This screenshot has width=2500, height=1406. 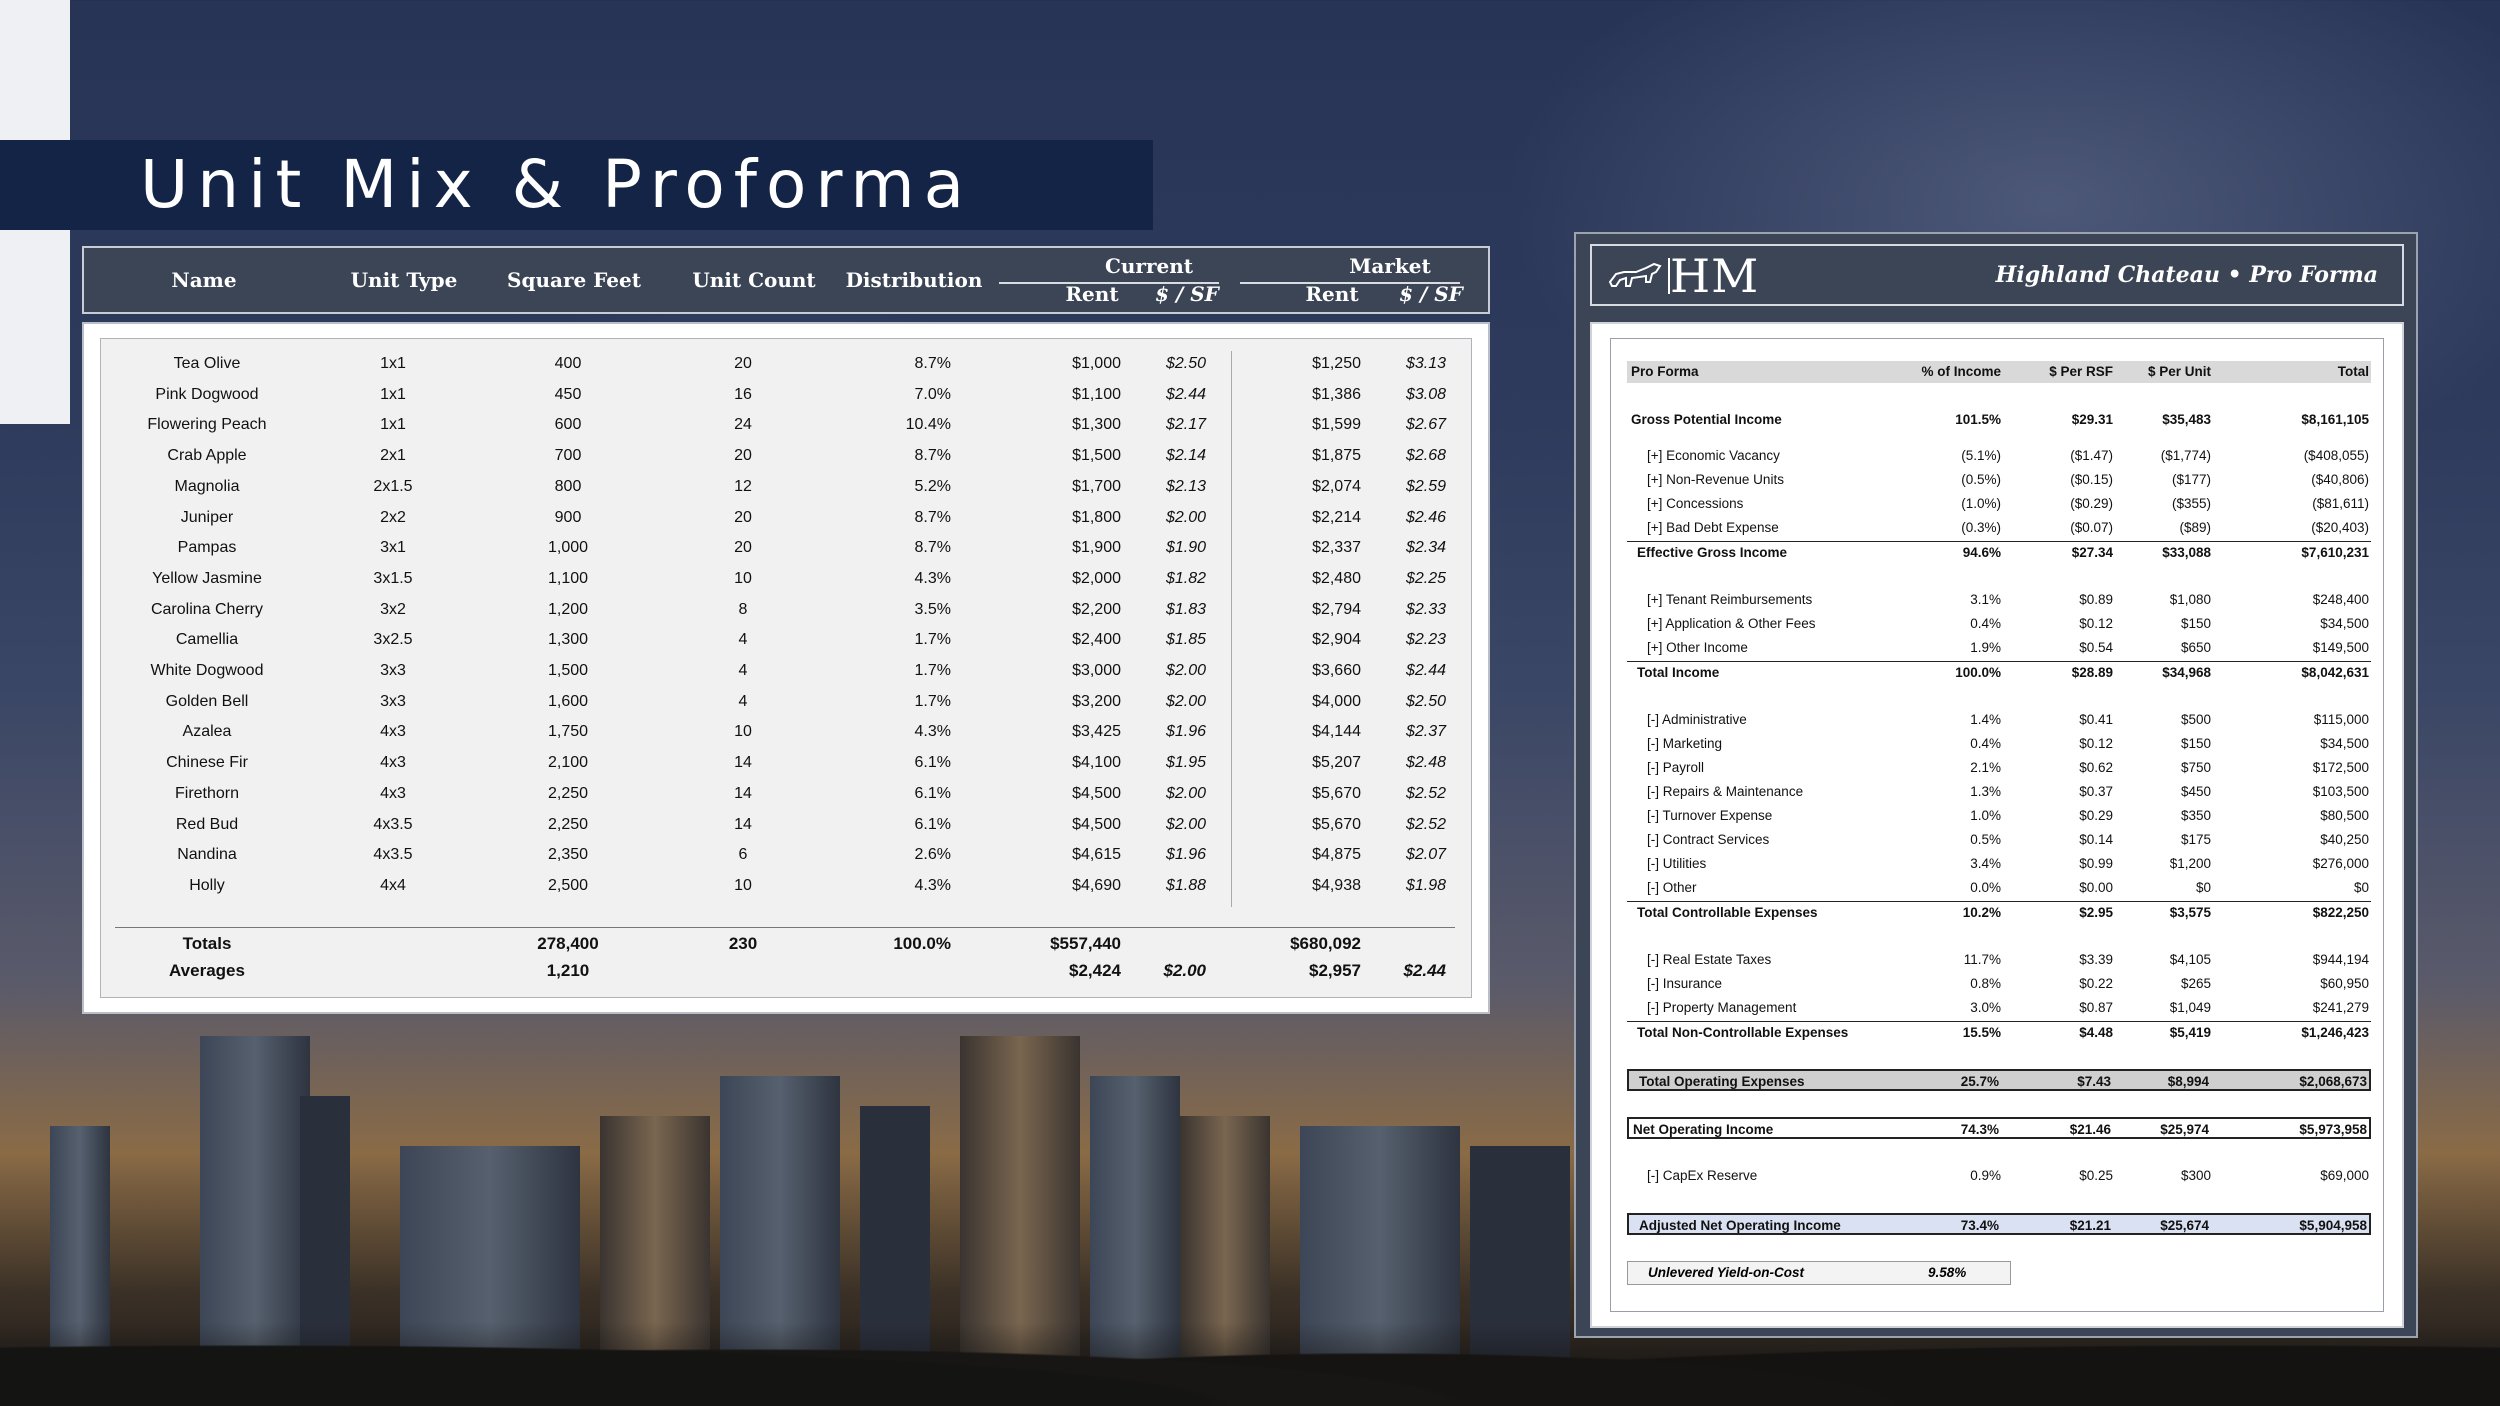 I want to click on proforma-row: [-] Payroll 2.1% $0.62 $750 $172,500, so click(x=1999, y=768).